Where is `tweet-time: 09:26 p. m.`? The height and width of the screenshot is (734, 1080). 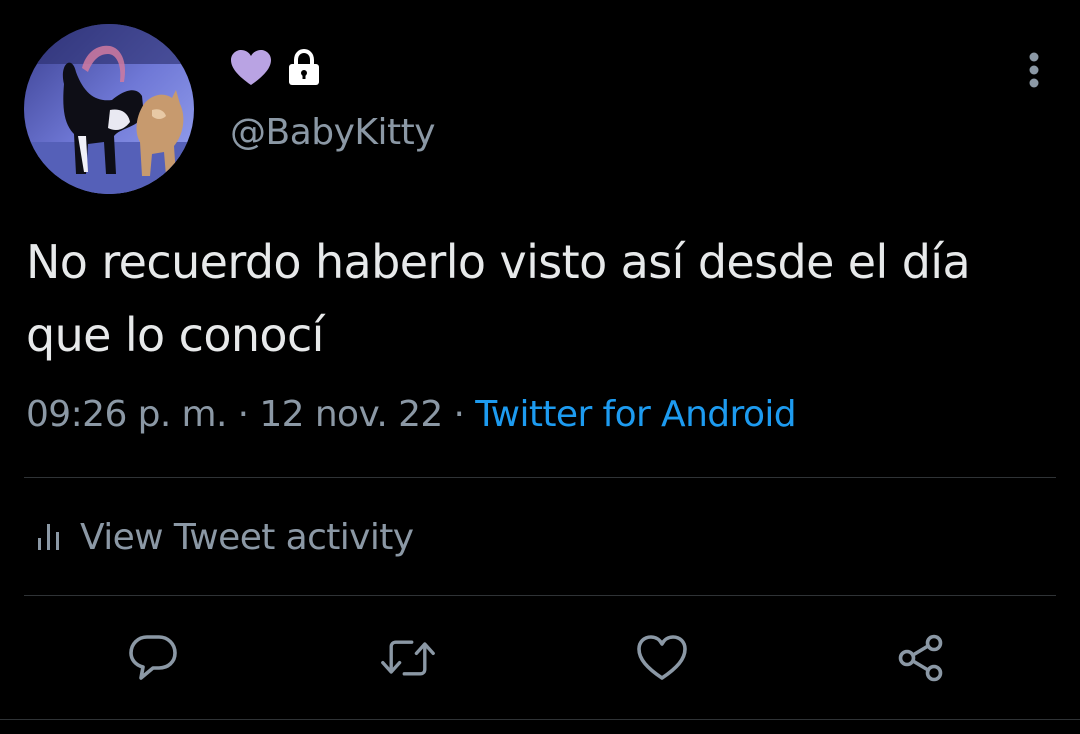 tweet-time: 09:26 p. m. is located at coordinates (126, 414).